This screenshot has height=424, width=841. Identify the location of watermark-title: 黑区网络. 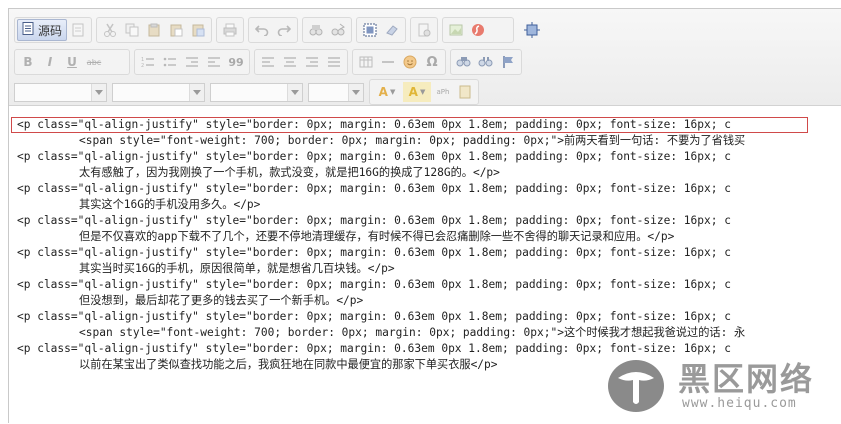
(746, 379).